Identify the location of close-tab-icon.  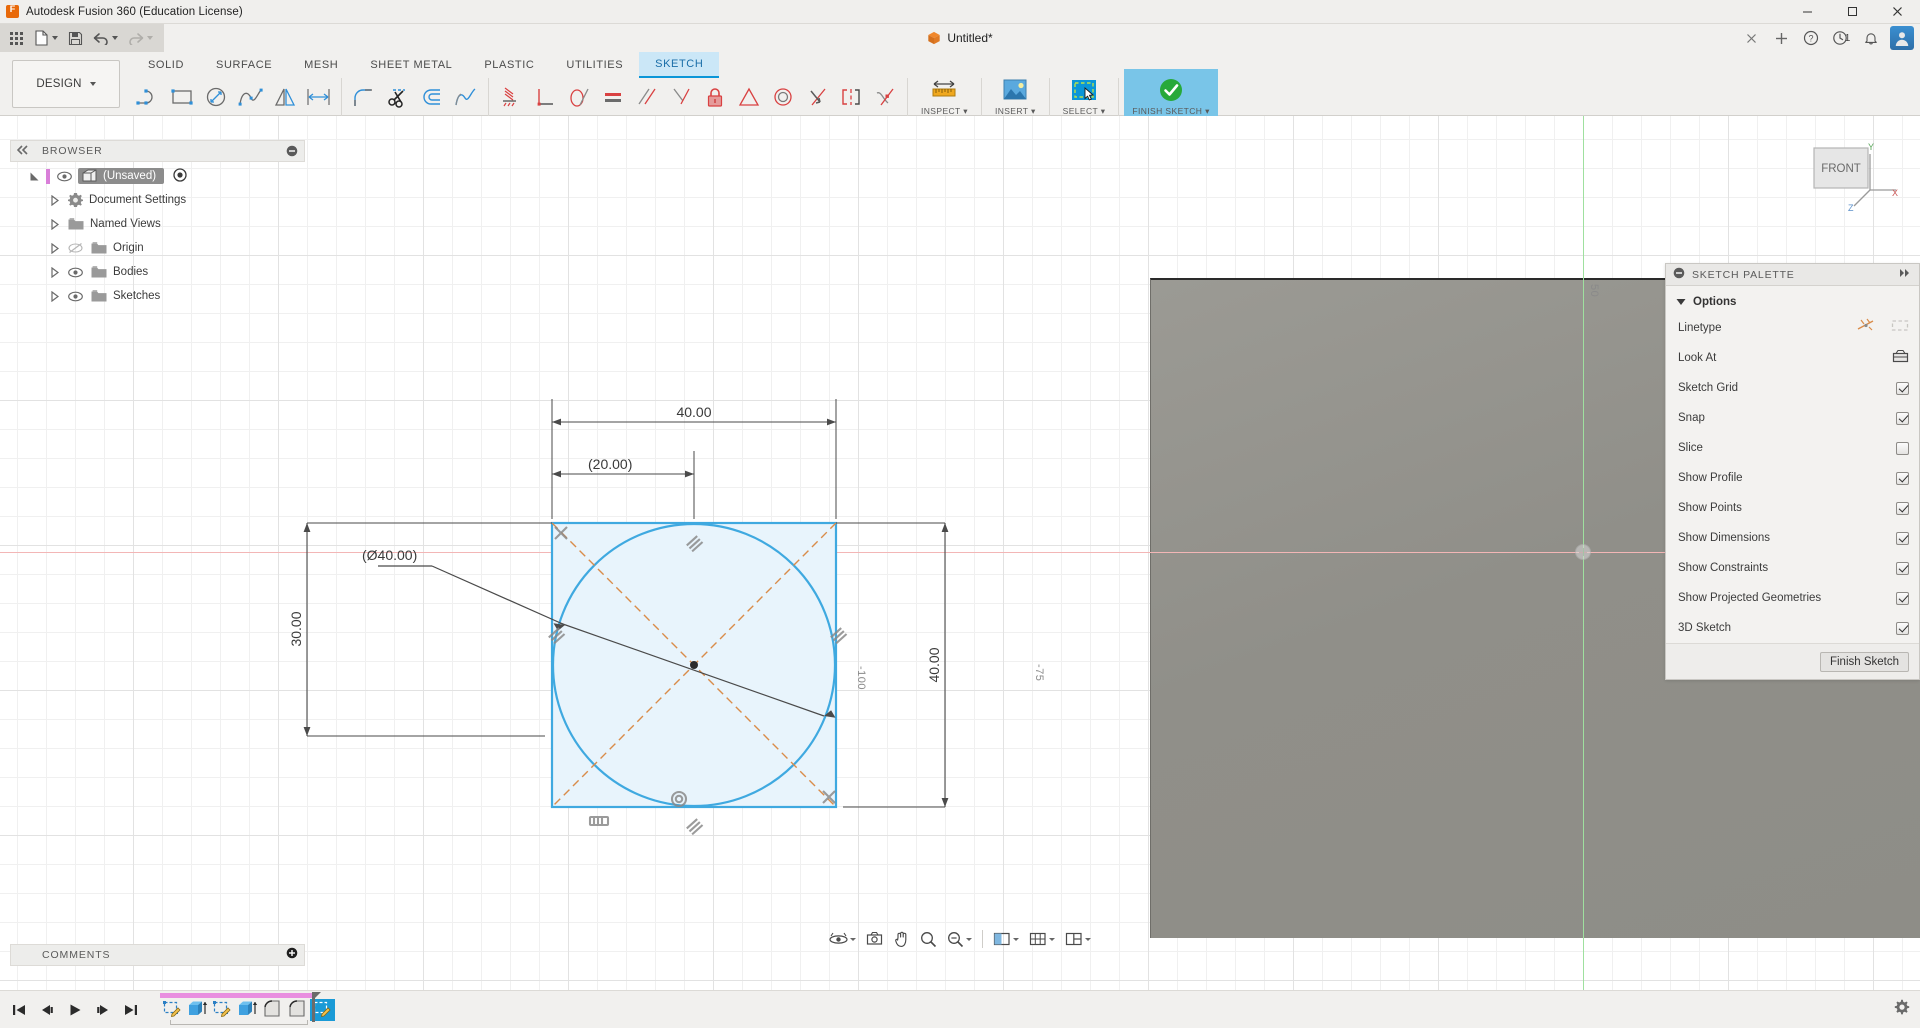
(1751, 38).